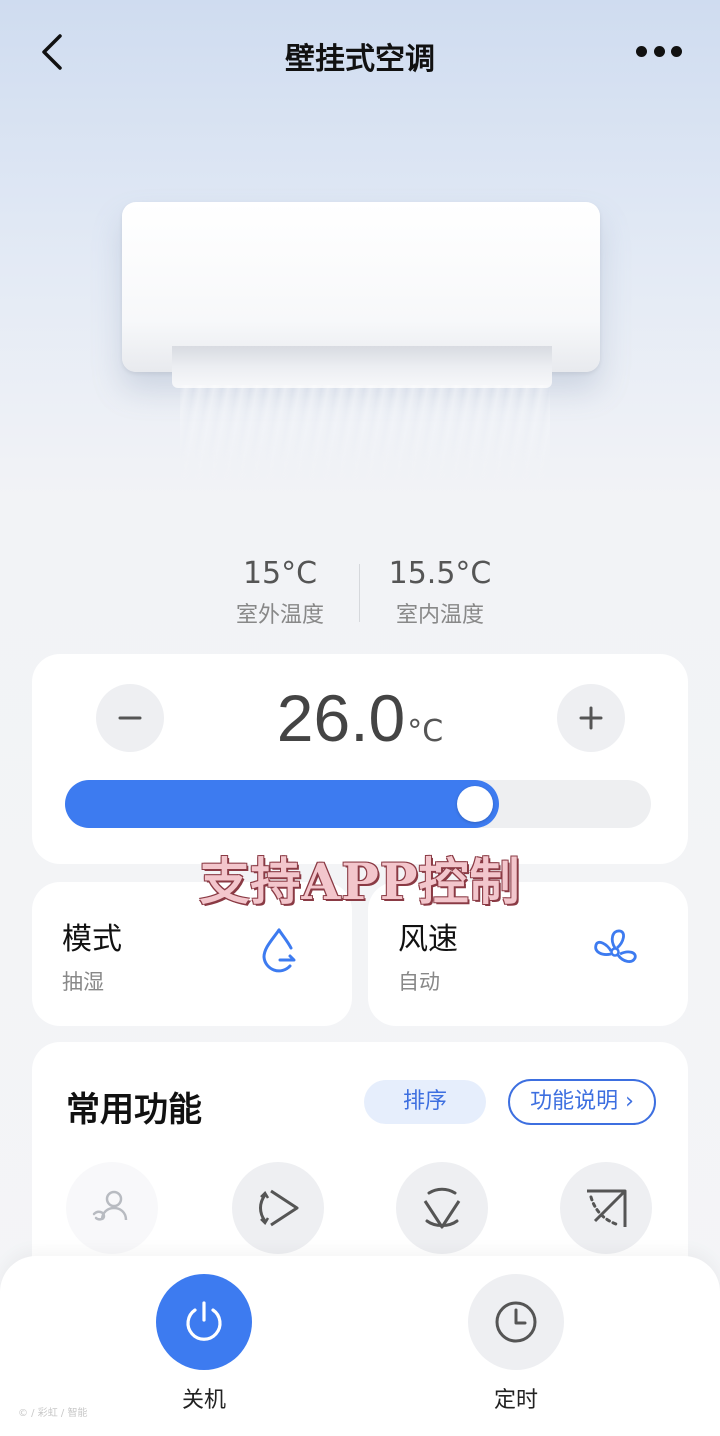 The height and width of the screenshot is (1436, 720). Describe the element at coordinates (425, 1102) in the screenshot. I see `sort-button: 排序` at that location.